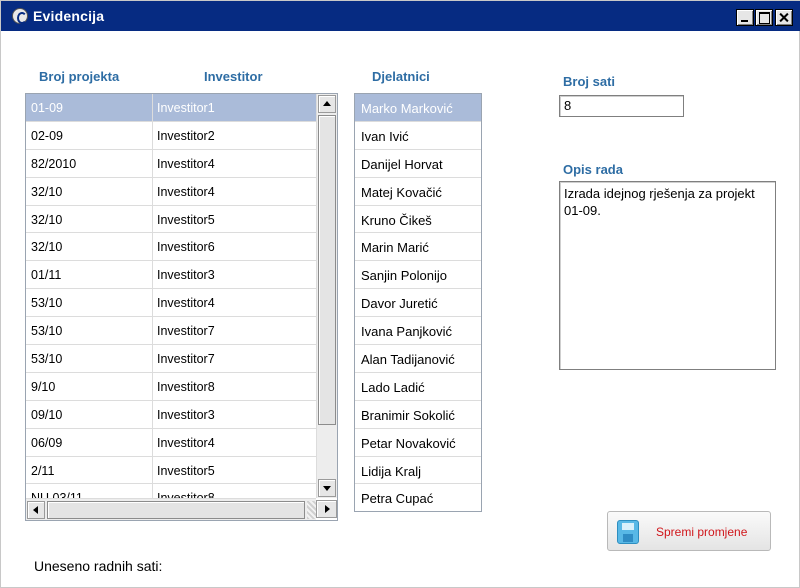 The height and width of the screenshot is (588, 800). Describe the element at coordinates (418, 220) in the screenshot. I see `list-item: Kruno Čikeš` at that location.